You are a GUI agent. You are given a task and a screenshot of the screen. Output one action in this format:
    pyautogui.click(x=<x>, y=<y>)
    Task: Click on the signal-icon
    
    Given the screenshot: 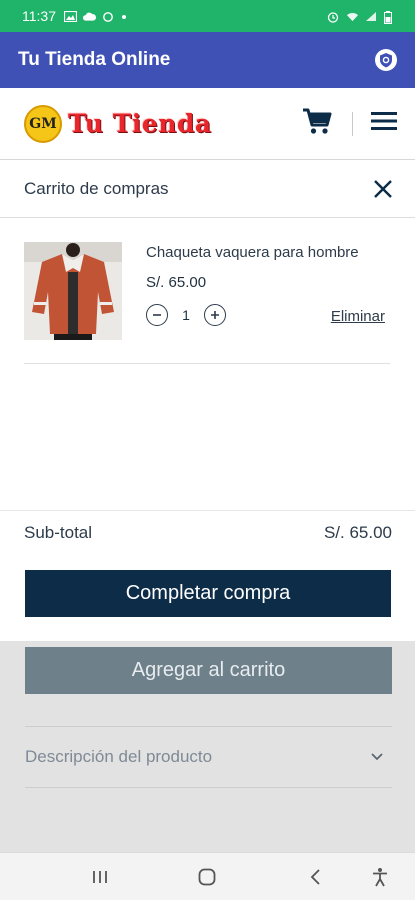 What is the action you would take?
    pyautogui.click(x=371, y=16)
    